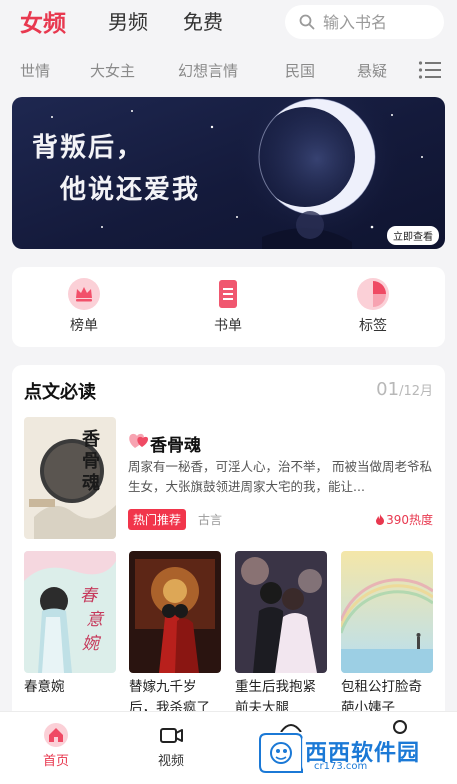  What do you see at coordinates (84, 326) in the screenshot?
I see `quick-link-label: 榜单` at bounding box center [84, 326].